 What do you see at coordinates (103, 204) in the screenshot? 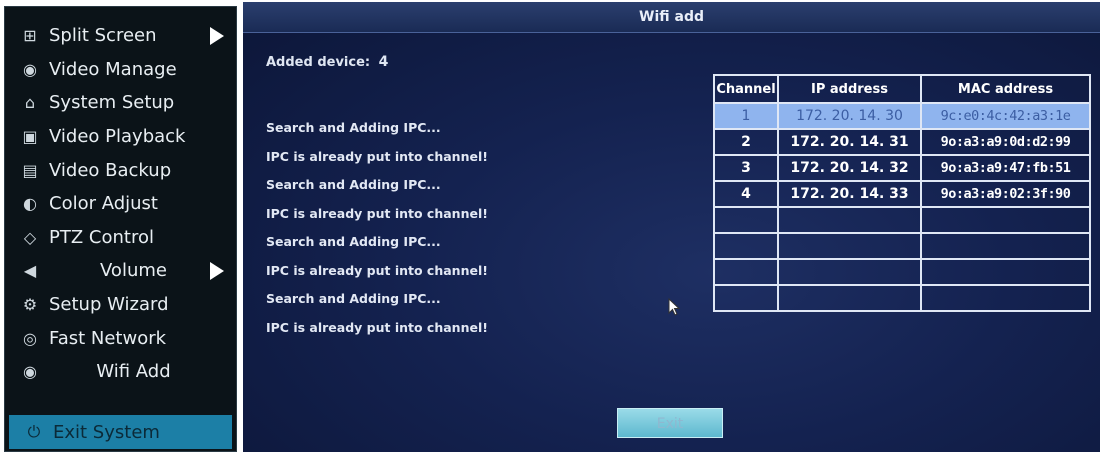
I see `menu-item-label: Color Adjust` at bounding box center [103, 204].